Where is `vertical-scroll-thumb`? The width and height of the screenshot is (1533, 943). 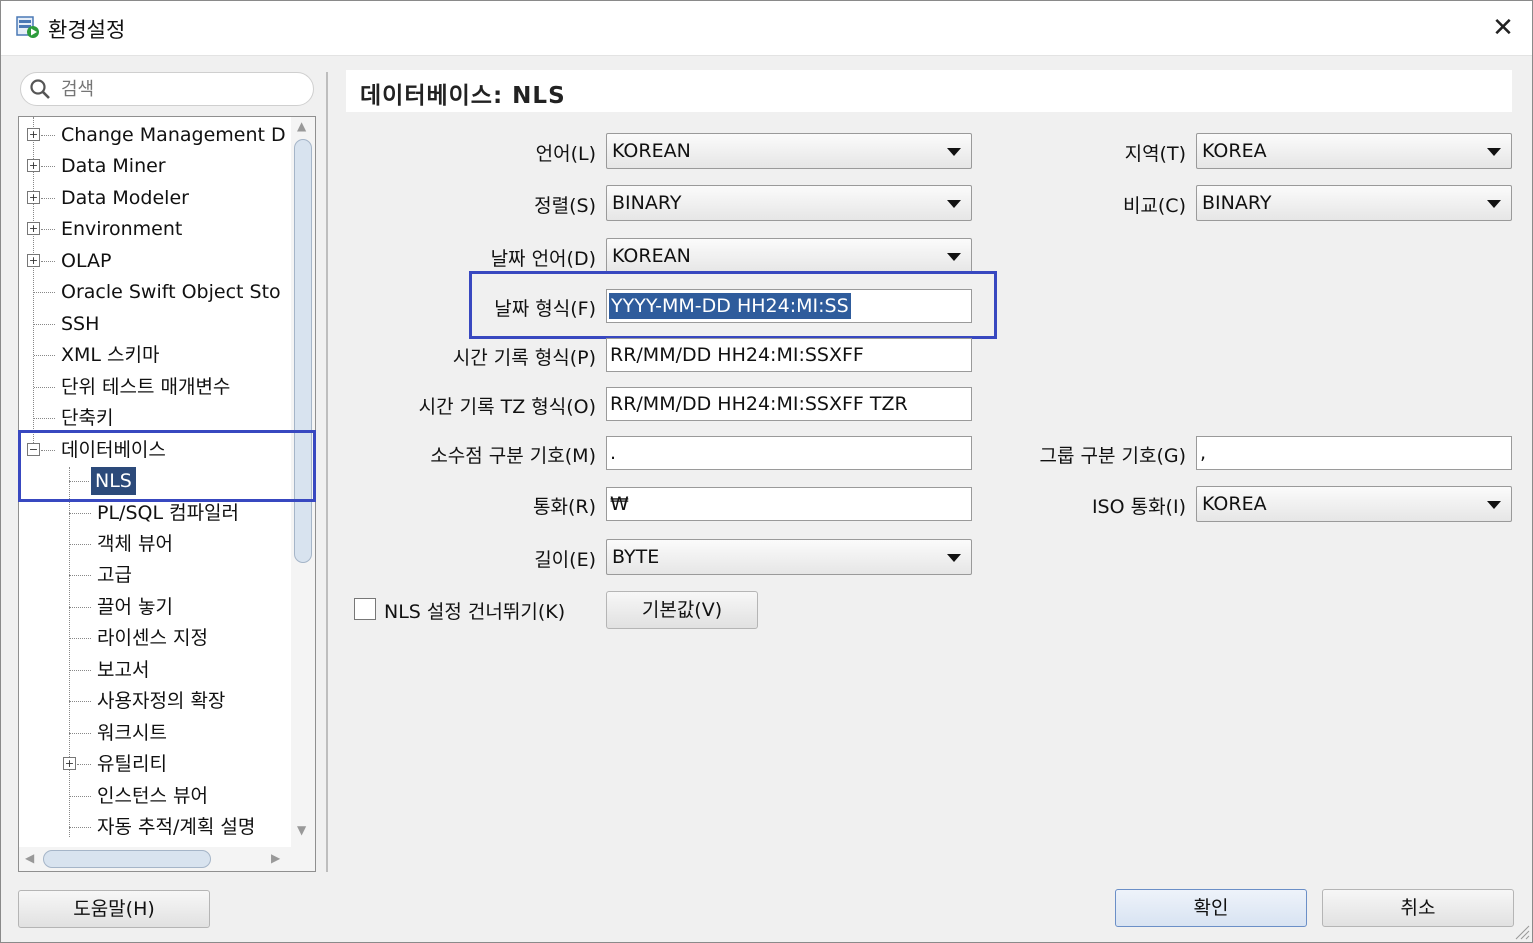
vertical-scroll-thumb is located at coordinates (303, 351).